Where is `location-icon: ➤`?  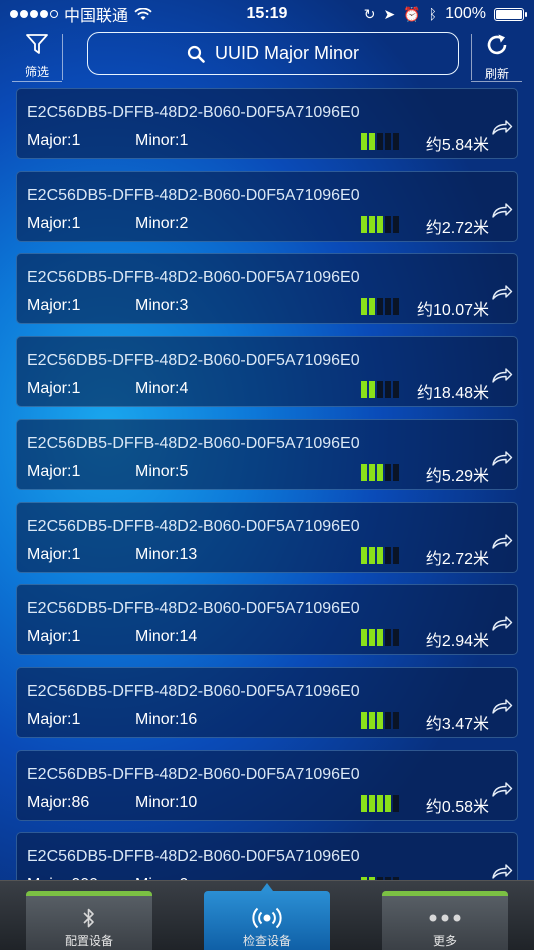
location-icon: ➤ is located at coordinates (389, 14).